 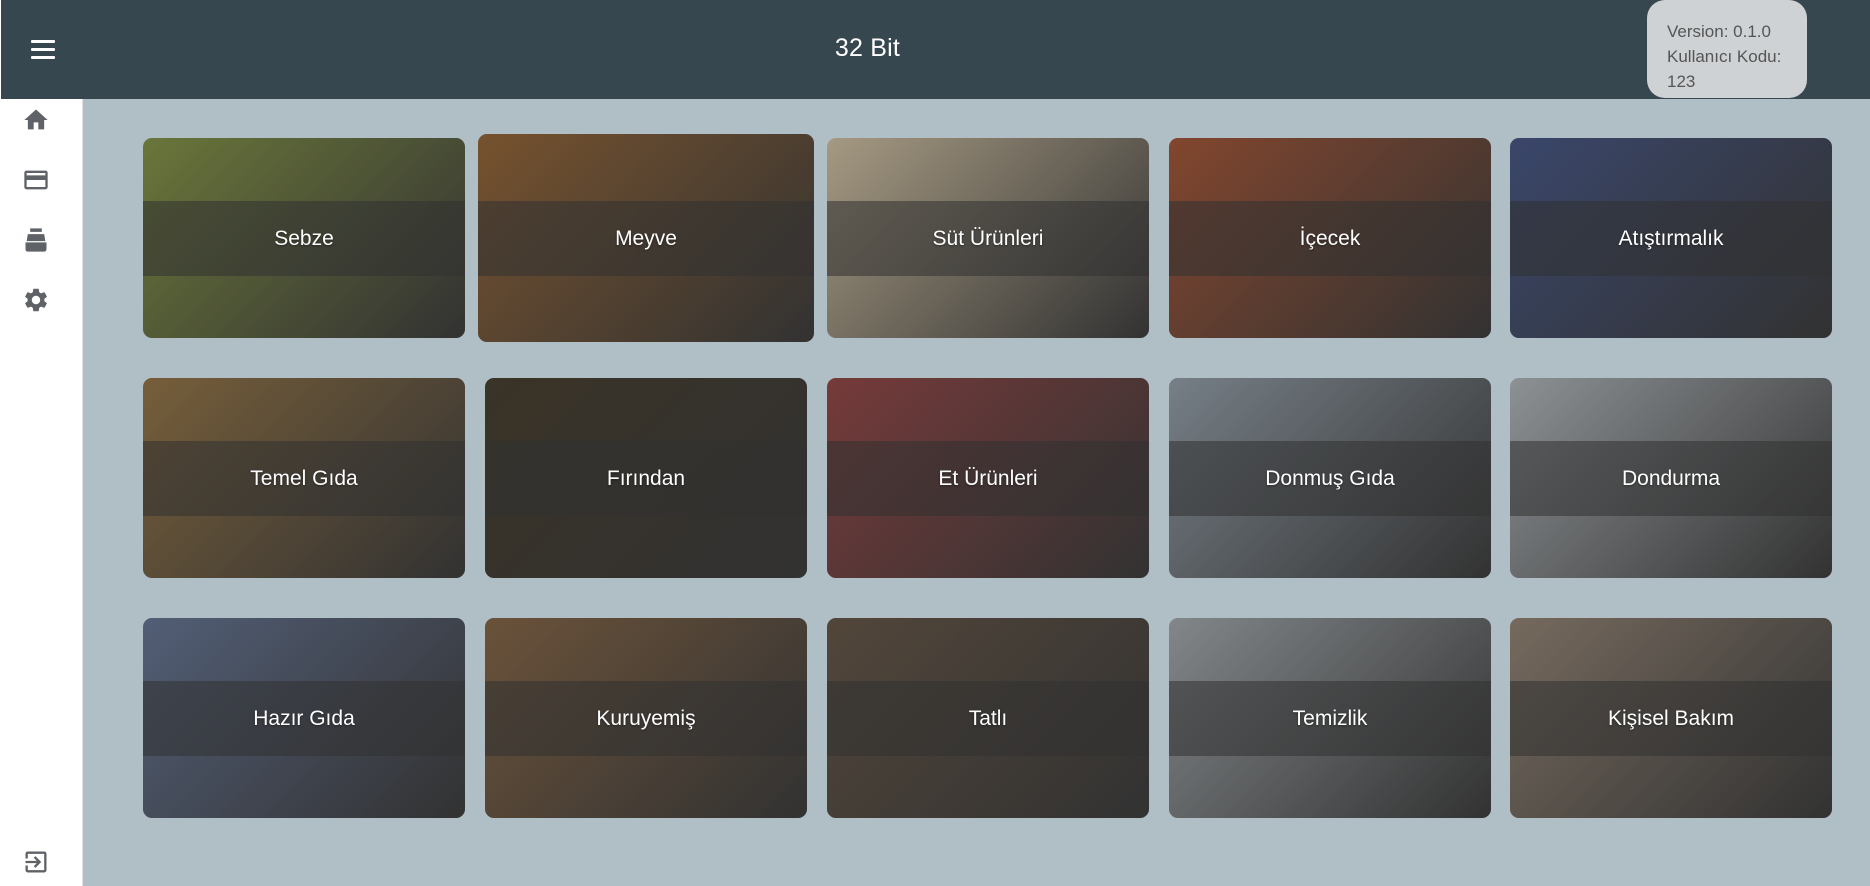 I want to click on gear-icon, so click(x=36, y=300).